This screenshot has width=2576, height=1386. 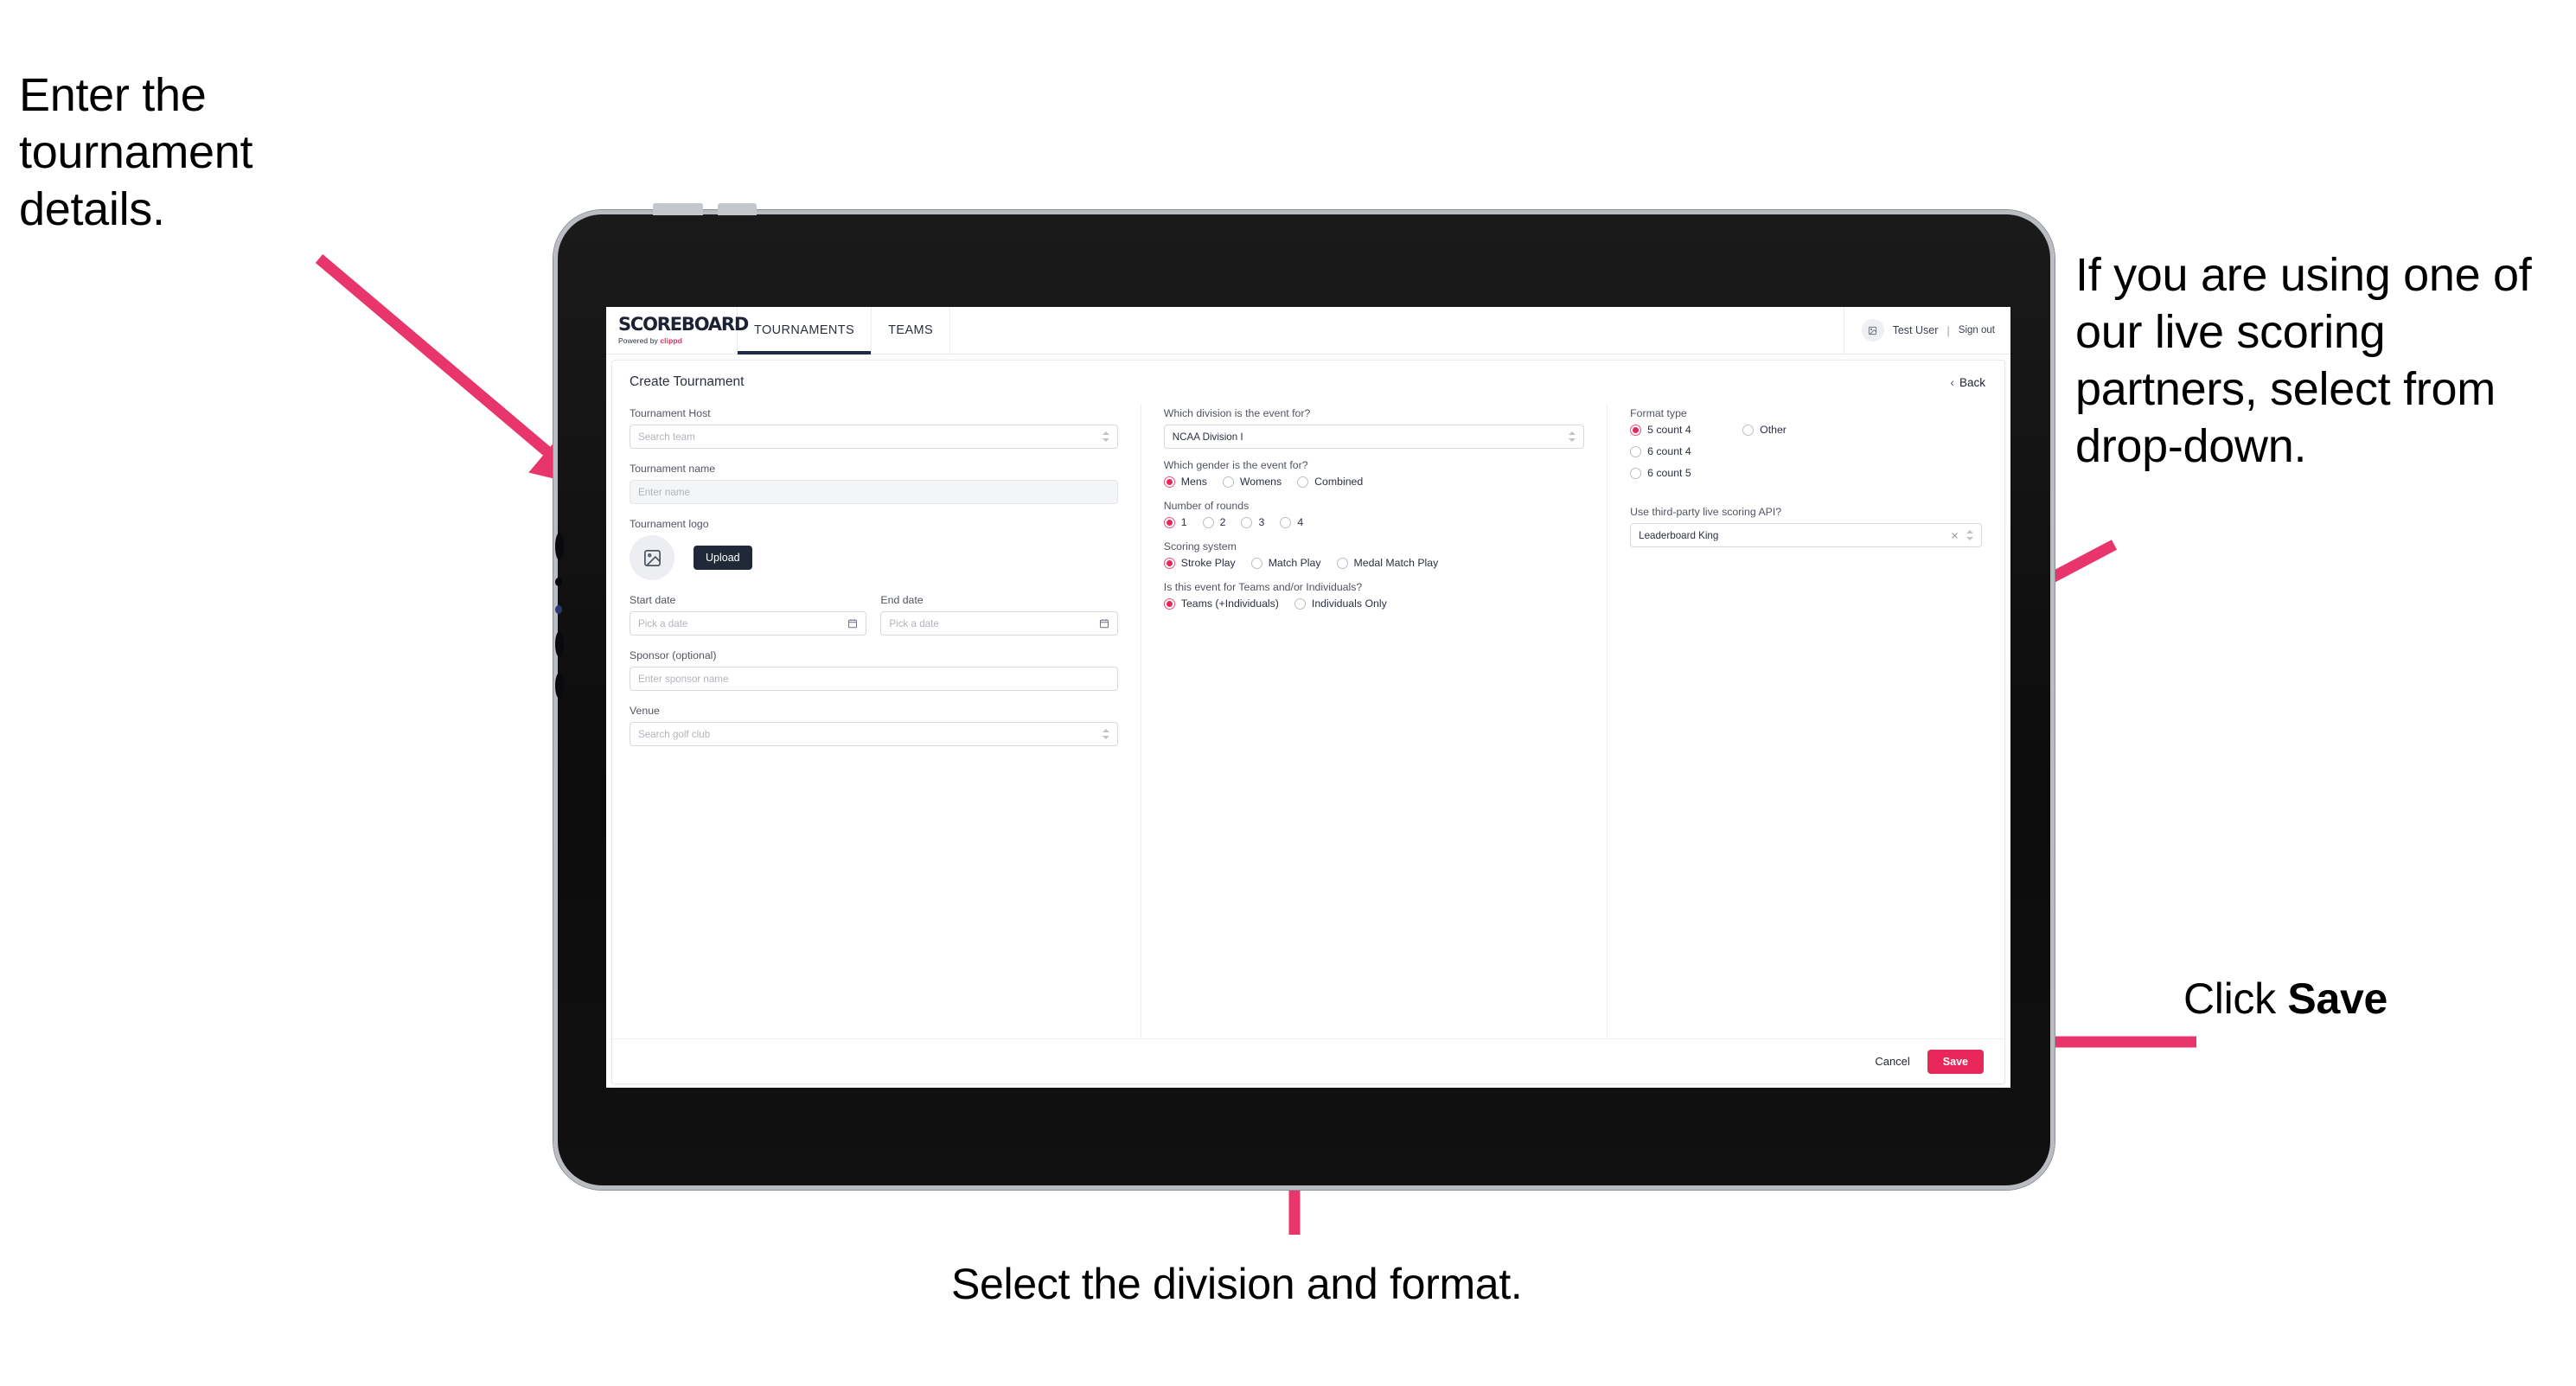 I want to click on user-area: Test User | Sign out, so click(x=1927, y=330).